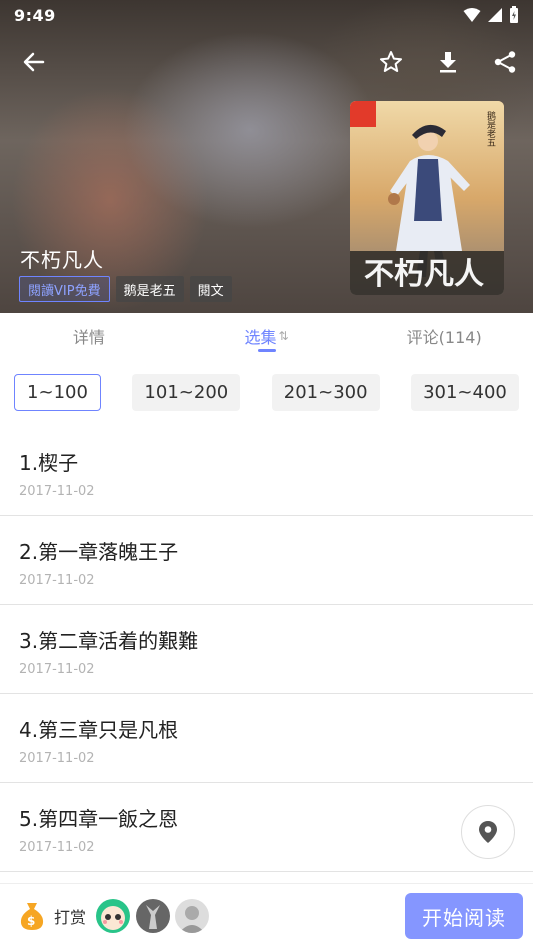 The height and width of the screenshot is (948, 533). Describe the element at coordinates (266, 827) in the screenshot. I see `list-item: 5.第四章一飯之恩 2017-11-02` at that location.